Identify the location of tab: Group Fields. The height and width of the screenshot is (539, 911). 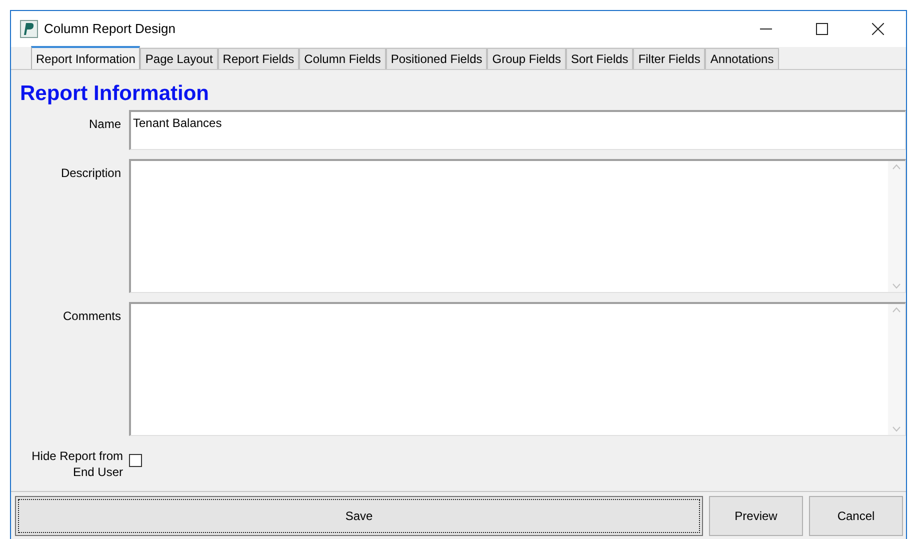
(526, 58).